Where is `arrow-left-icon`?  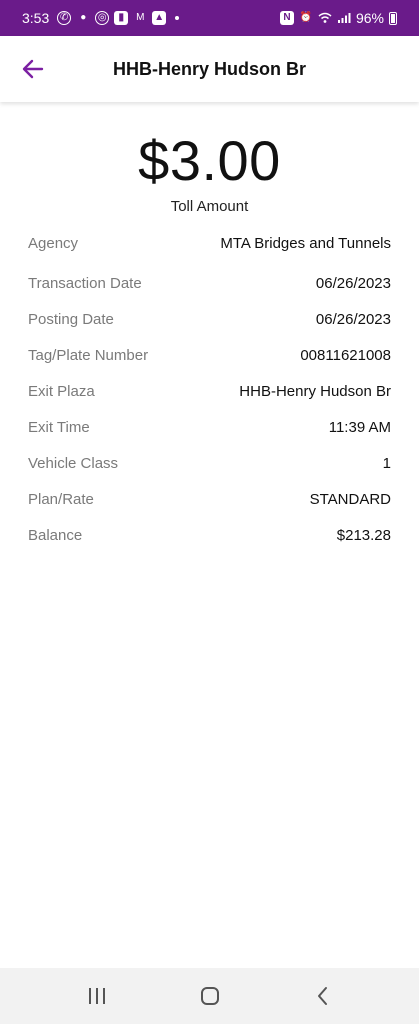 arrow-left-icon is located at coordinates (33, 69).